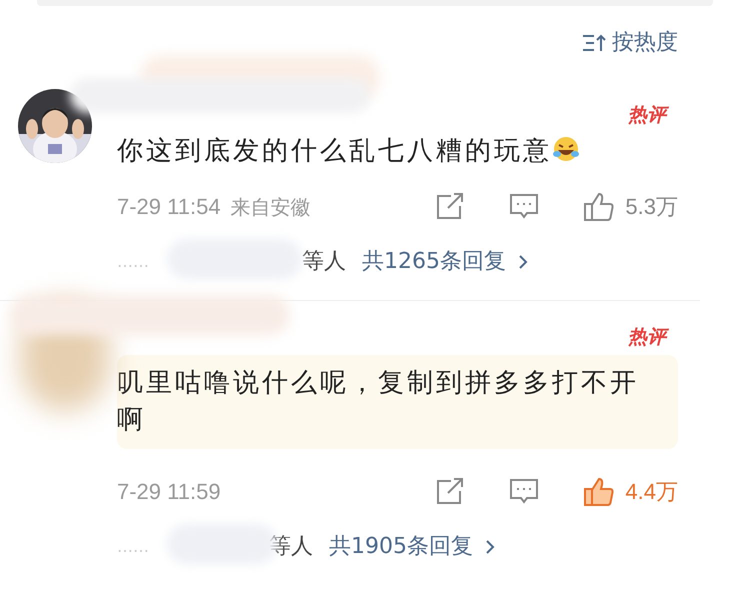 Image resolution: width=750 pixels, height=593 pixels. I want to click on comment-time: 7-29 11:54, so click(169, 207).